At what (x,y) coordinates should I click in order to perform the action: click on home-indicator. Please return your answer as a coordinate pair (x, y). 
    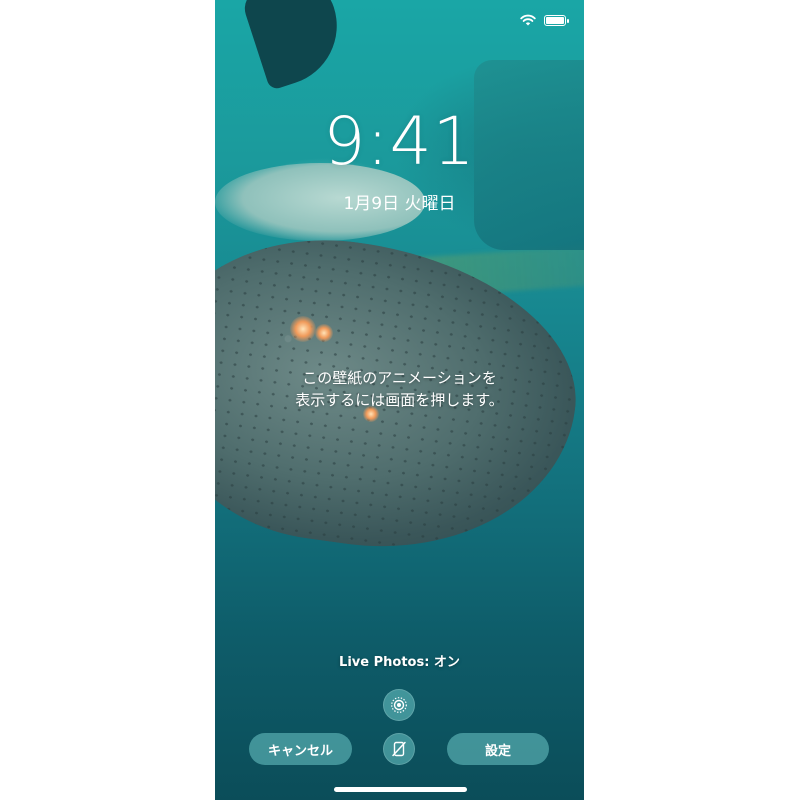
    Looking at the image, I should click on (400, 789).